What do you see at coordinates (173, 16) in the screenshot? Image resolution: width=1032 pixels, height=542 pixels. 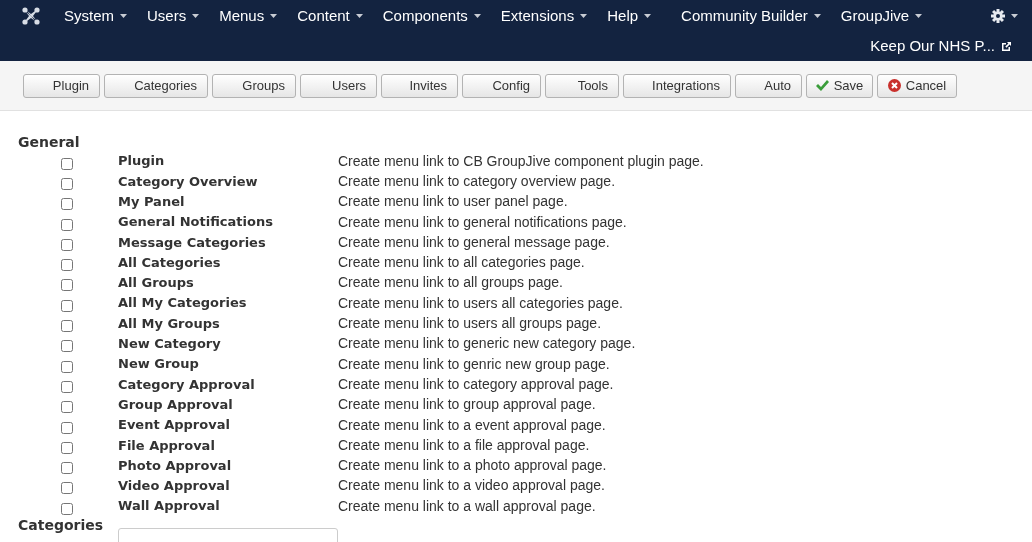 I see `menu-item: Users` at bounding box center [173, 16].